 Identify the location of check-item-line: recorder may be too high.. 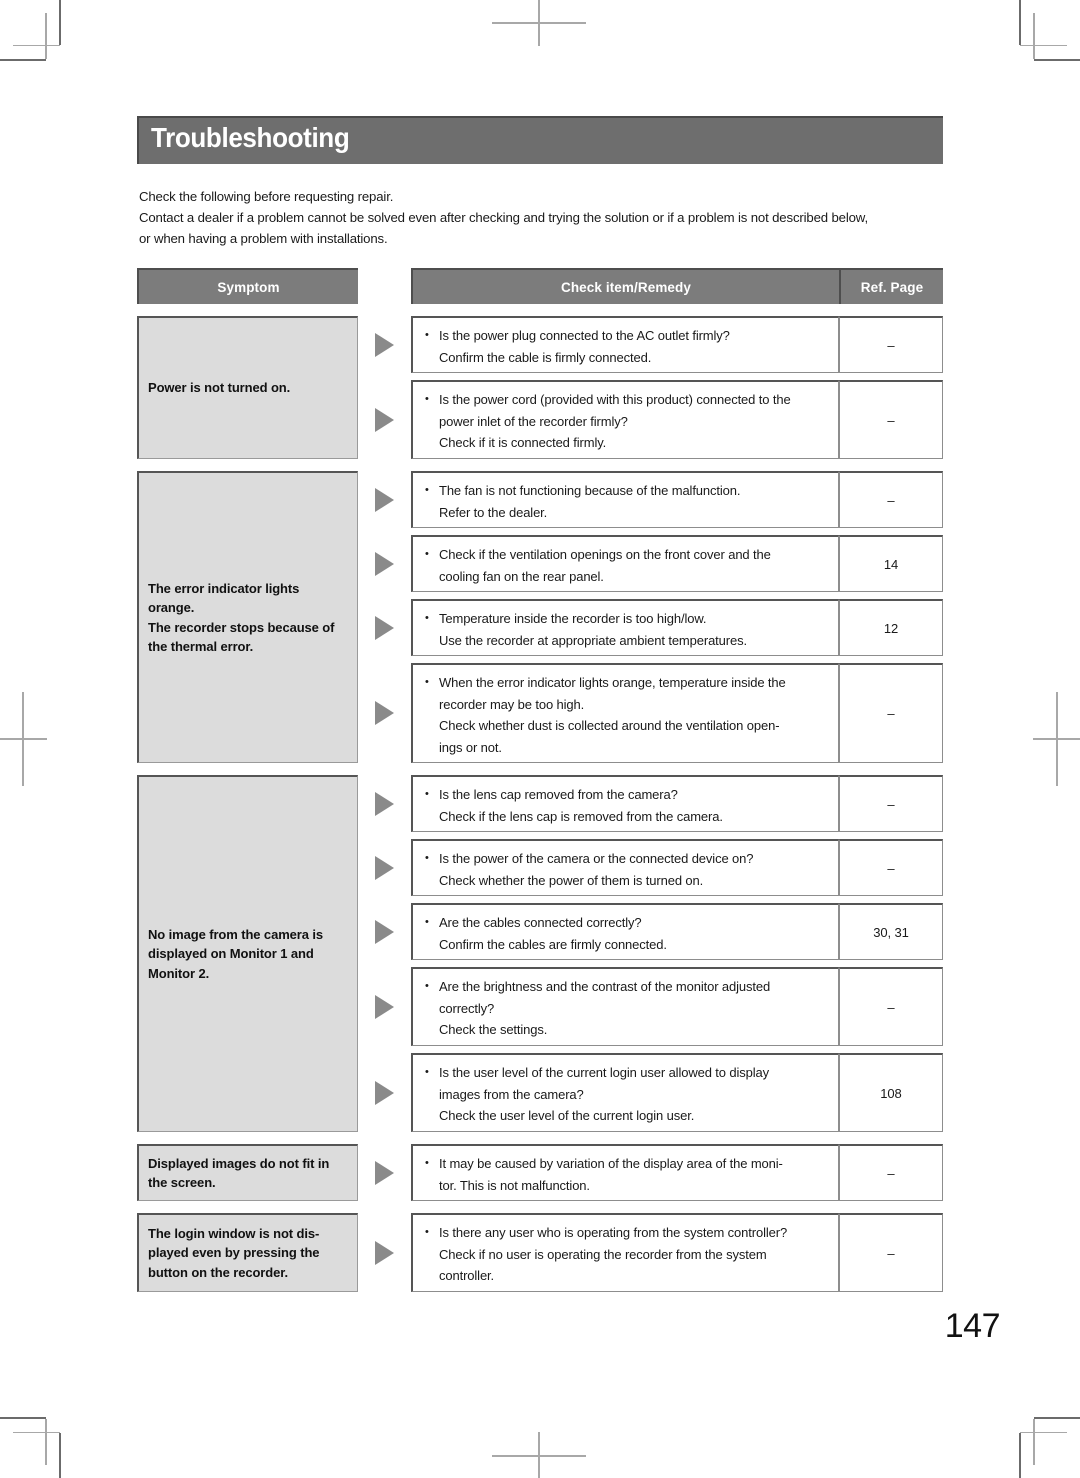
(512, 704).